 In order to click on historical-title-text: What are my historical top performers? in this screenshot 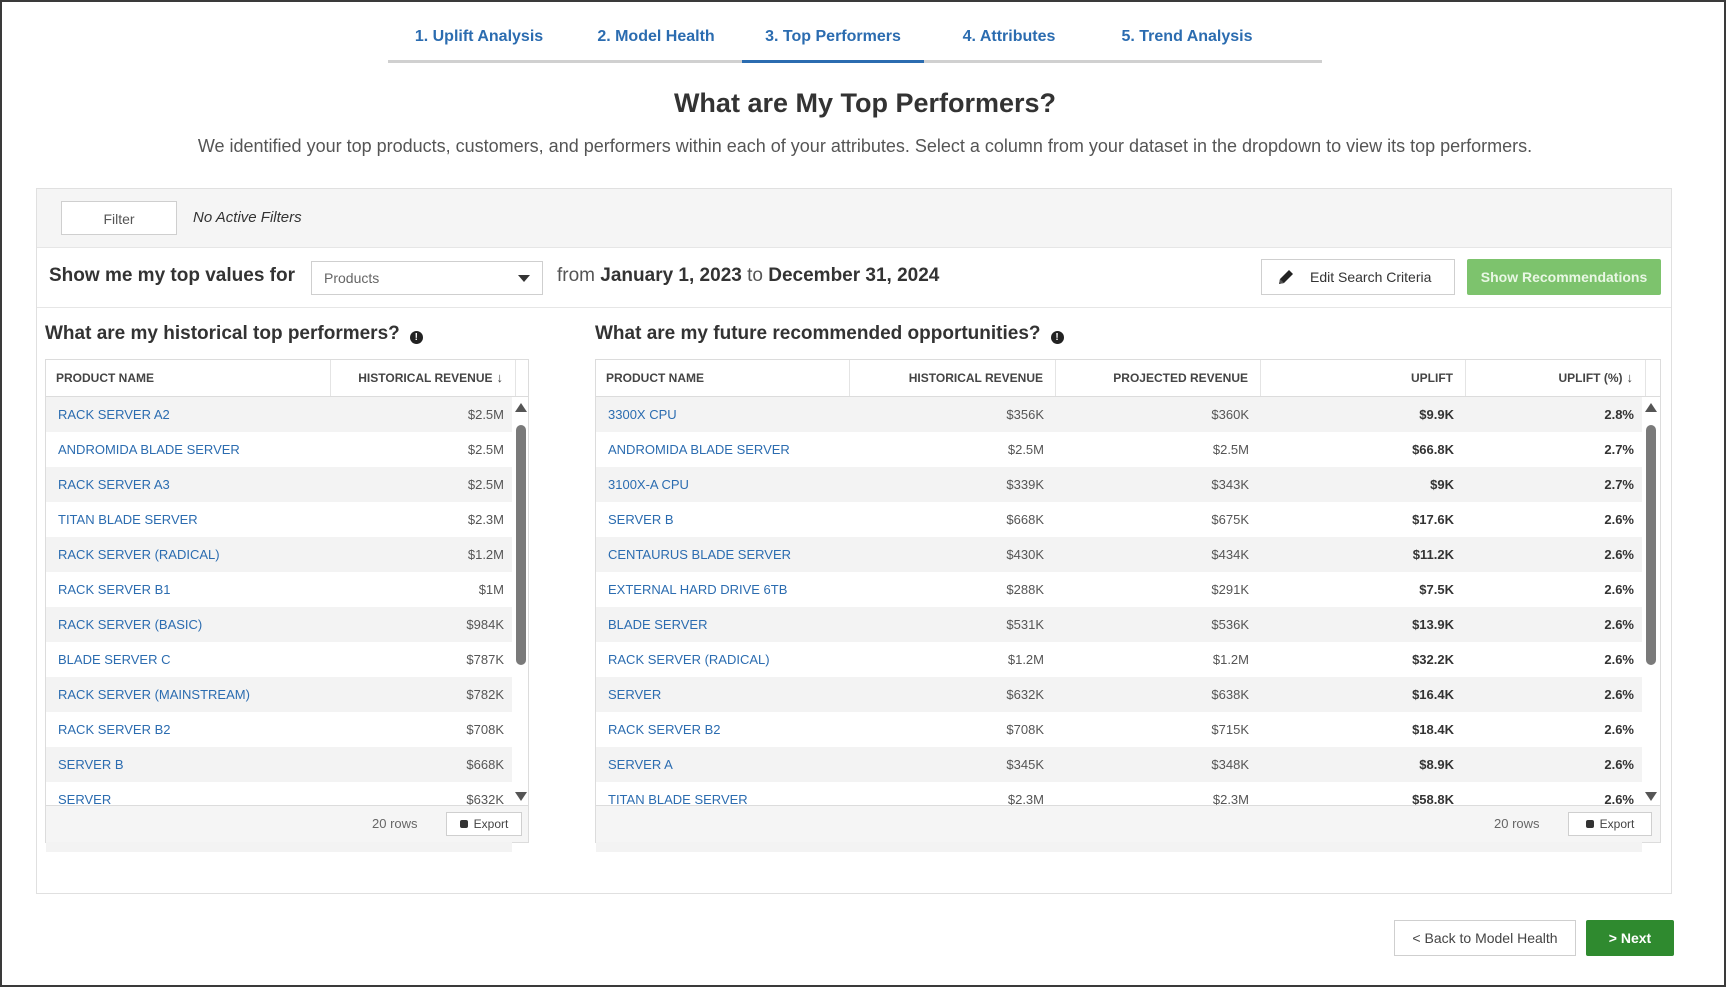, I will do `click(222, 333)`.